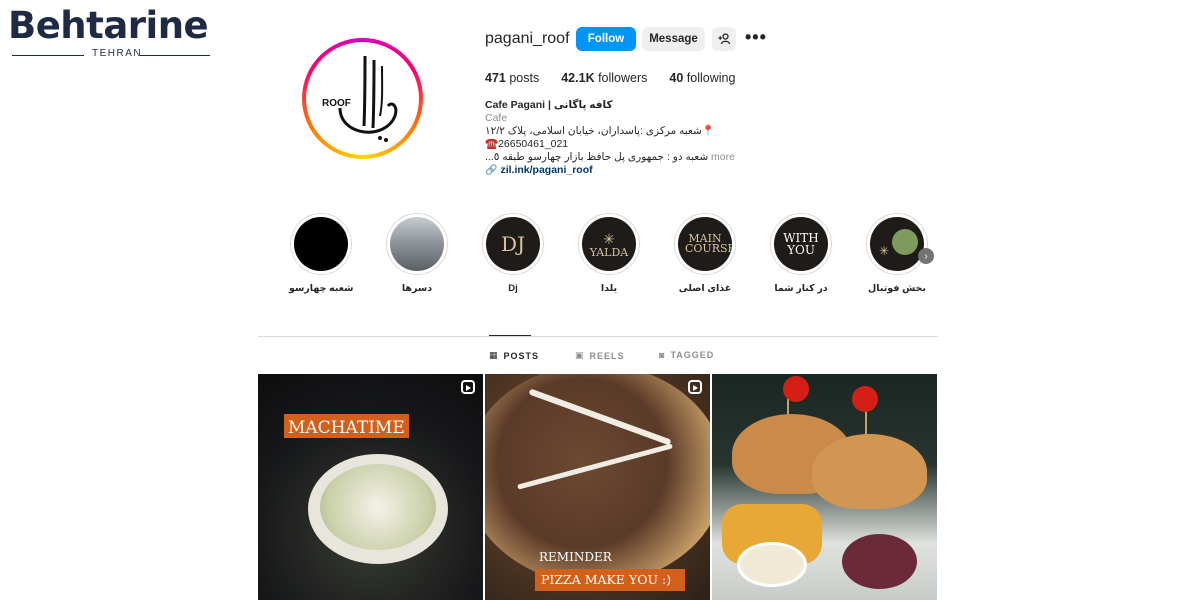 The image size is (1200, 600). I want to click on post-thumbnail-pizza: REMINDER PIZZA MAKE YOU :), so click(597, 487).